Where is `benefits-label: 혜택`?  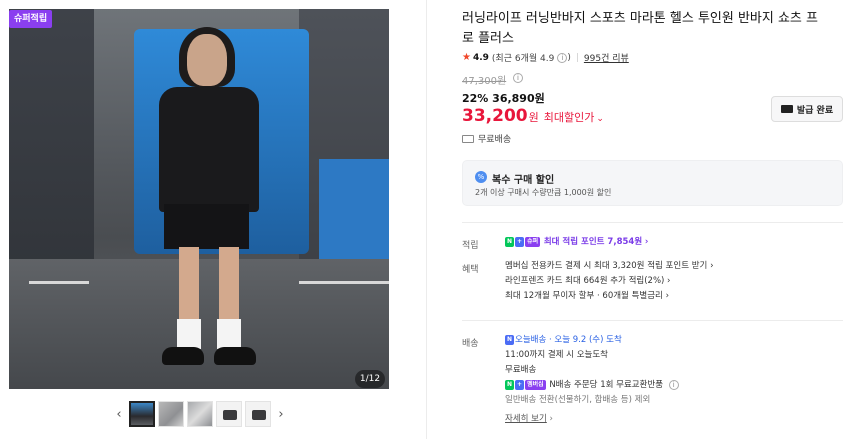
benefits-label: 혜택 is located at coordinates (470, 270).